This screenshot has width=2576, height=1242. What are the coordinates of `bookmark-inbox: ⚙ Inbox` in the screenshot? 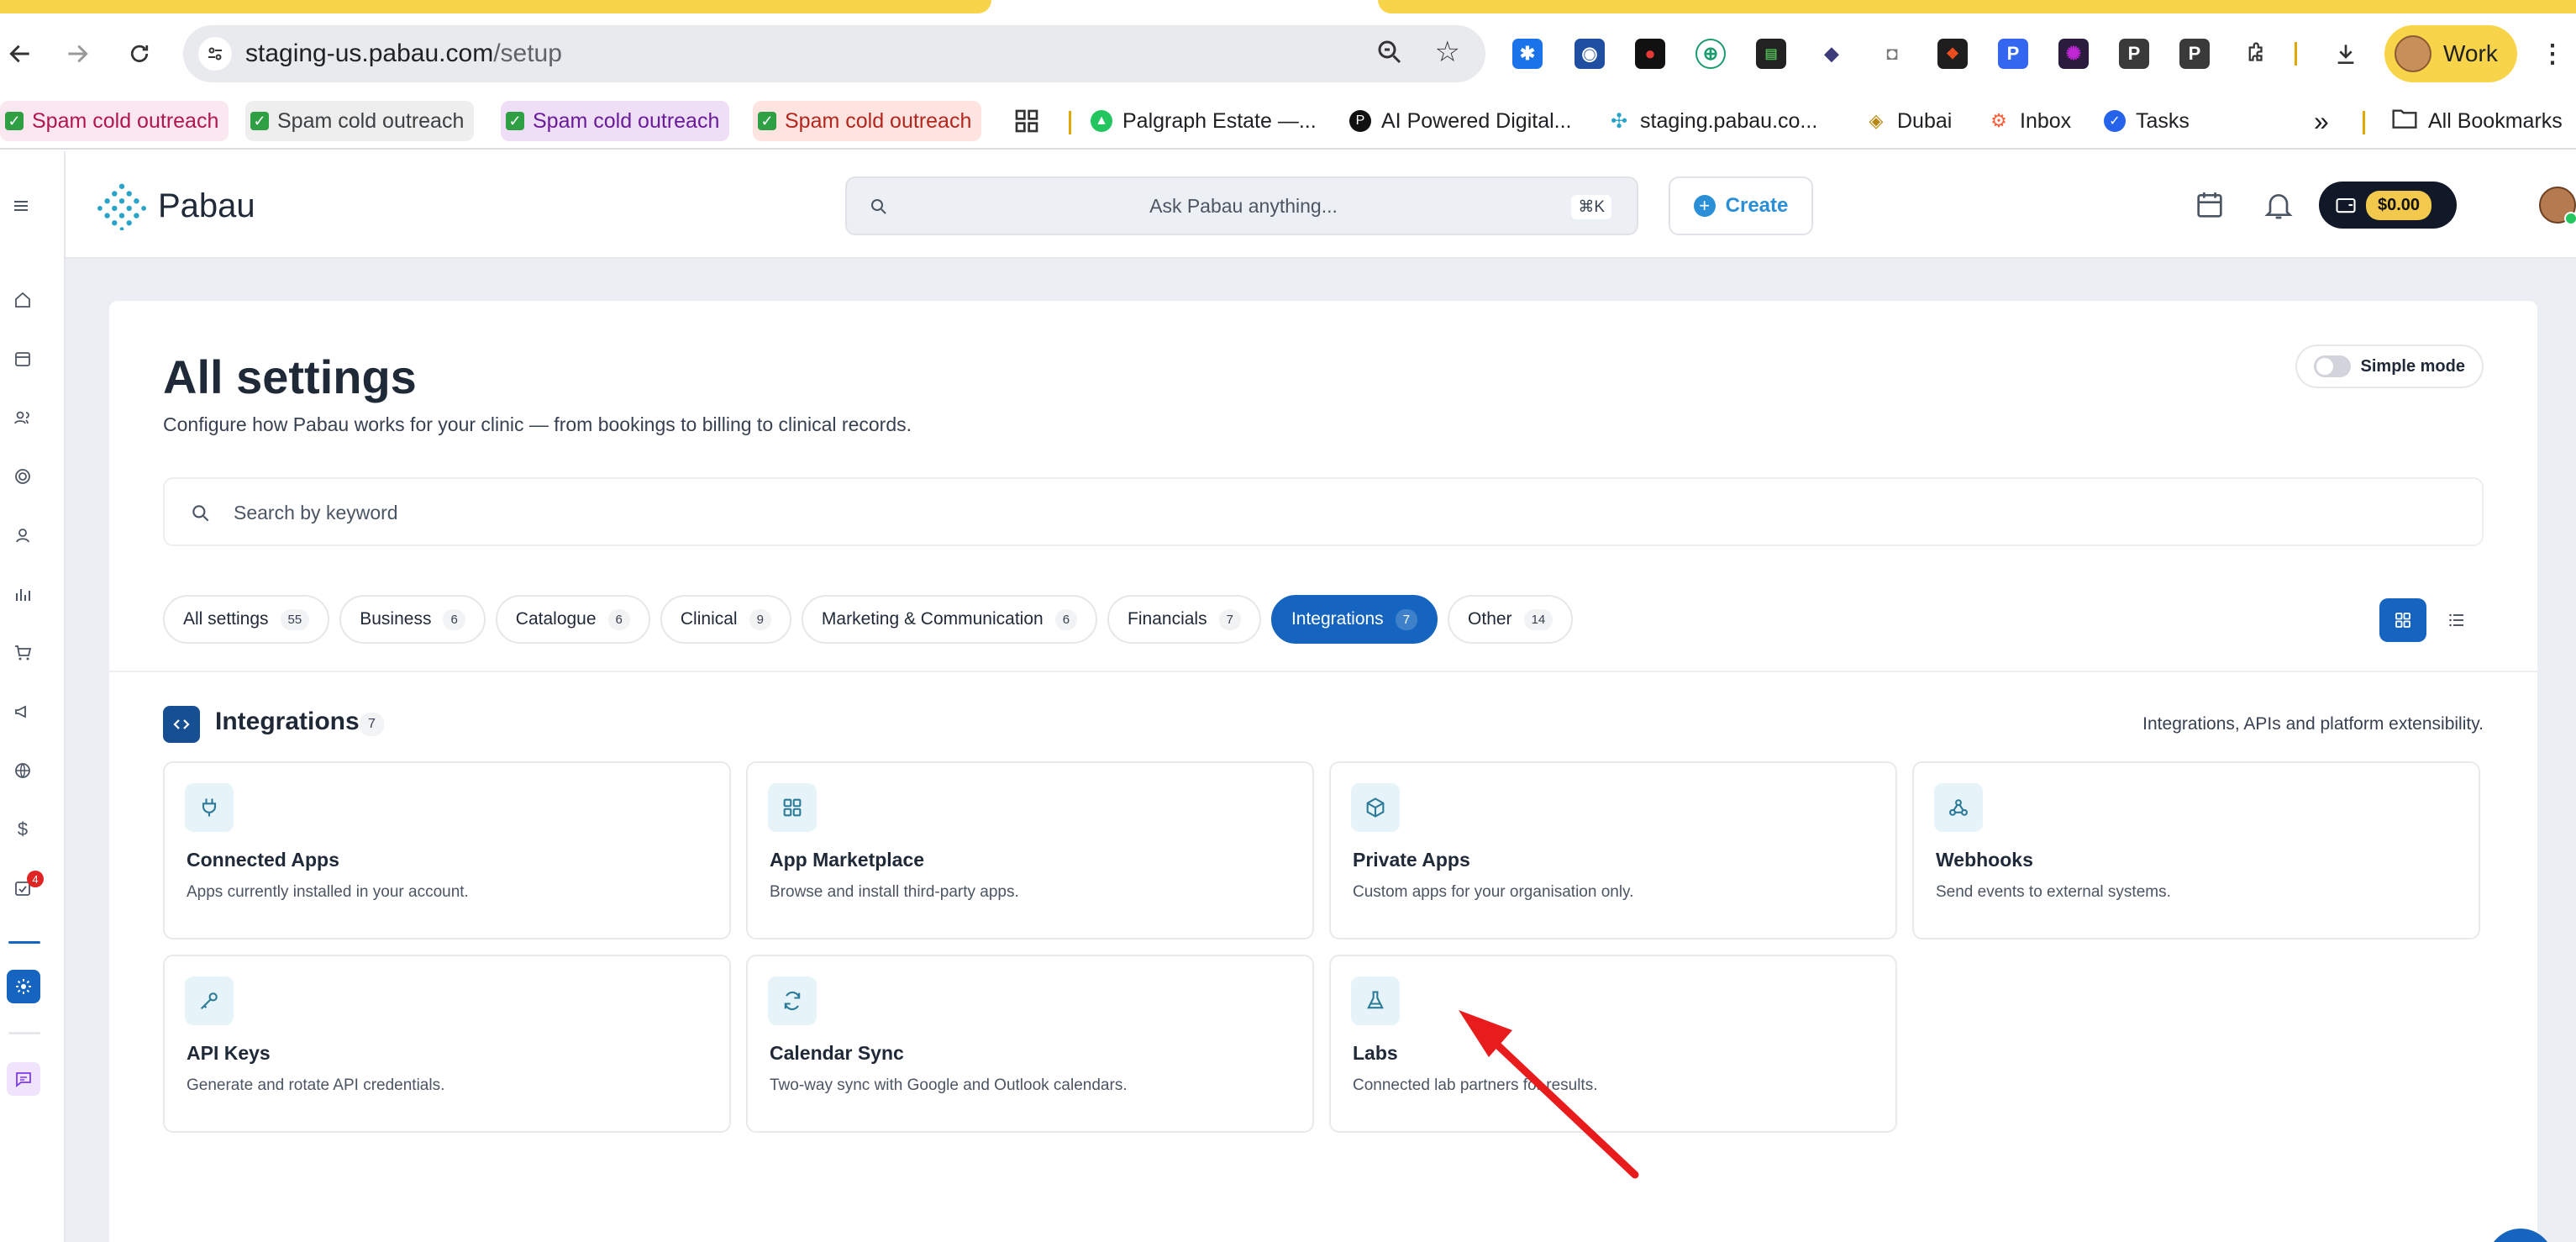 It's located at (2029, 121).